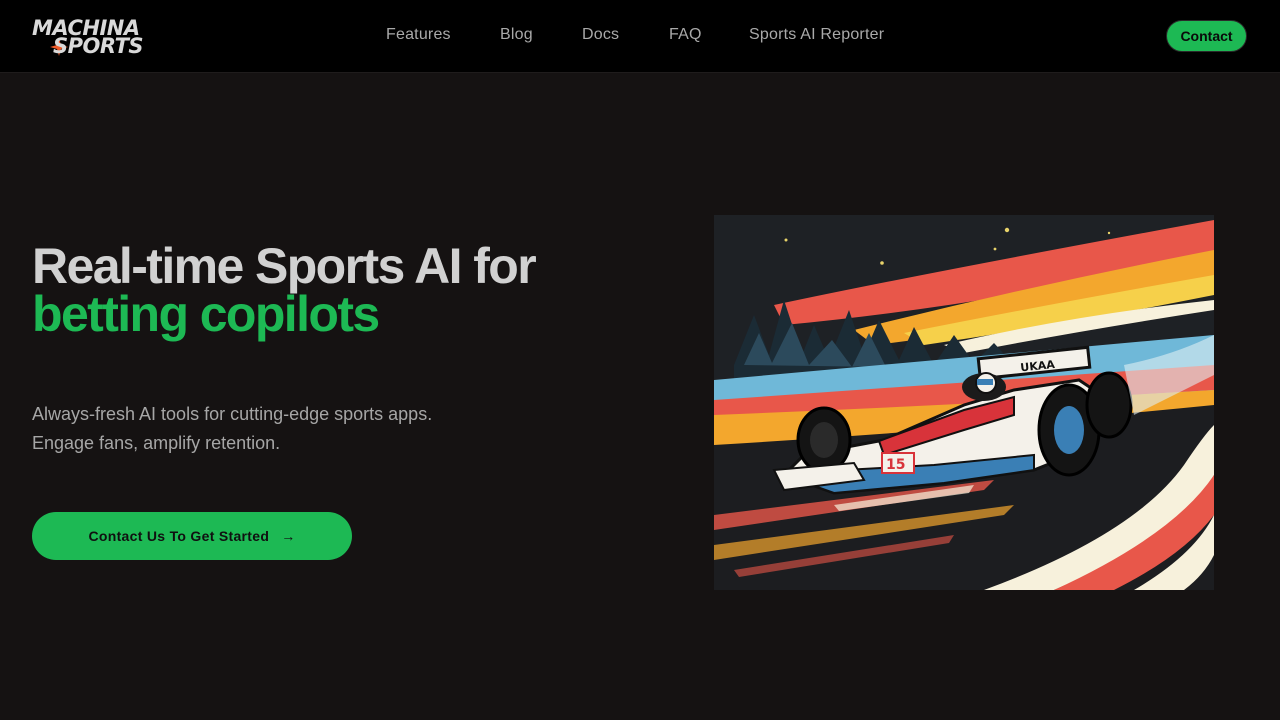 This screenshot has width=1280, height=720. I want to click on contact-button: Contact, so click(1206, 36).